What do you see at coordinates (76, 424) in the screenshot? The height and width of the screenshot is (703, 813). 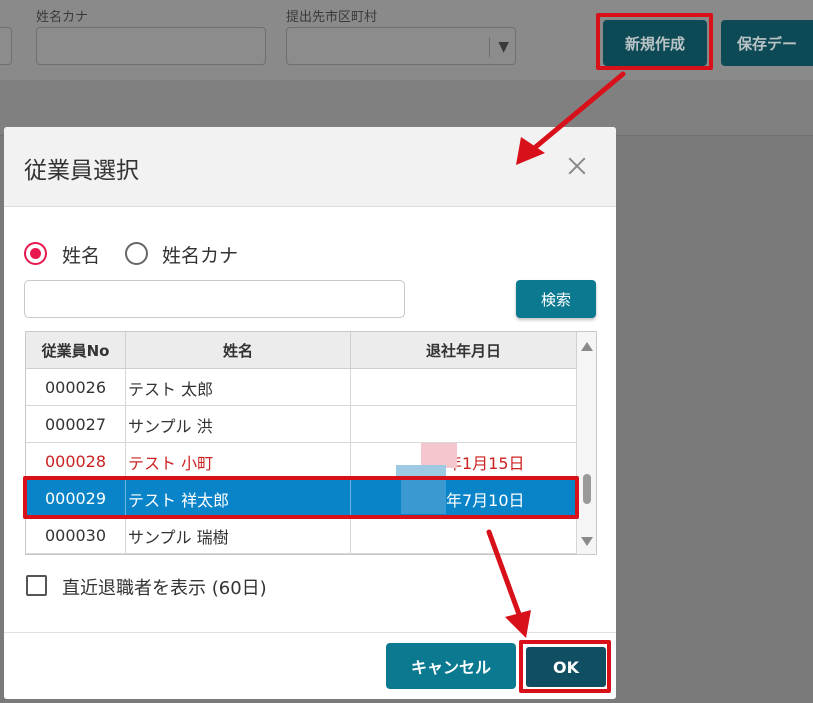 I see `cell-no: 000027` at bounding box center [76, 424].